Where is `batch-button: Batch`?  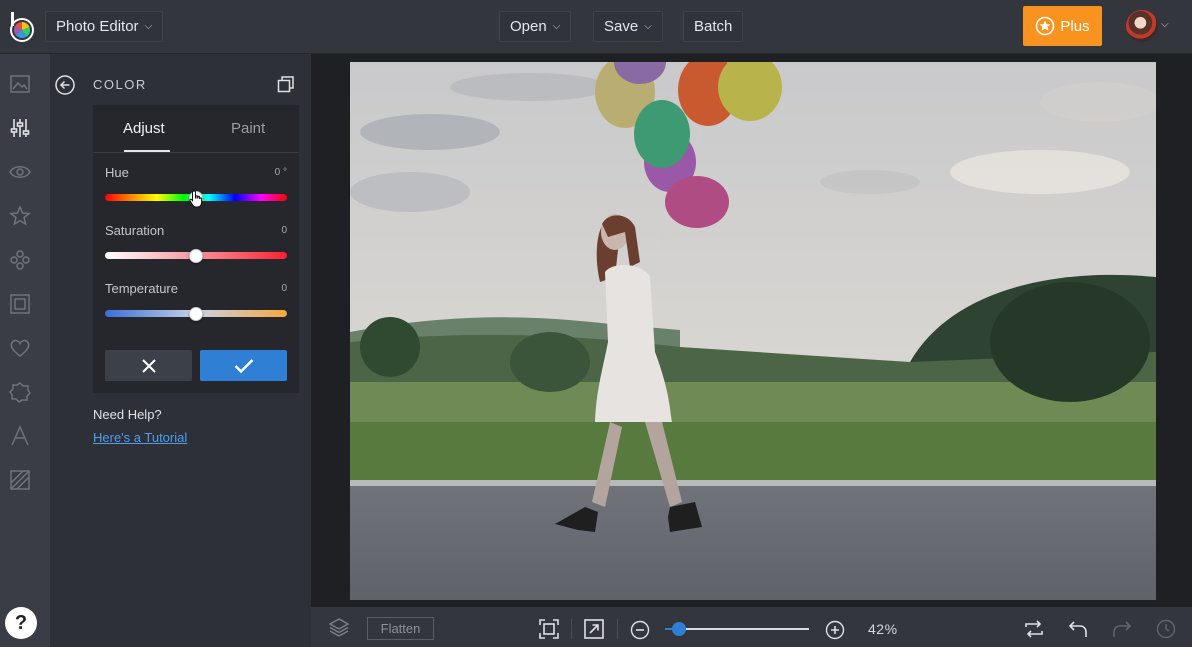
batch-button: Batch is located at coordinates (713, 26).